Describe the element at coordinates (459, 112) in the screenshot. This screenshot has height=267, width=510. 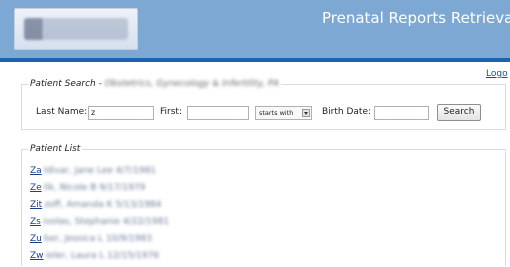
I see `search-button: Search` at that location.